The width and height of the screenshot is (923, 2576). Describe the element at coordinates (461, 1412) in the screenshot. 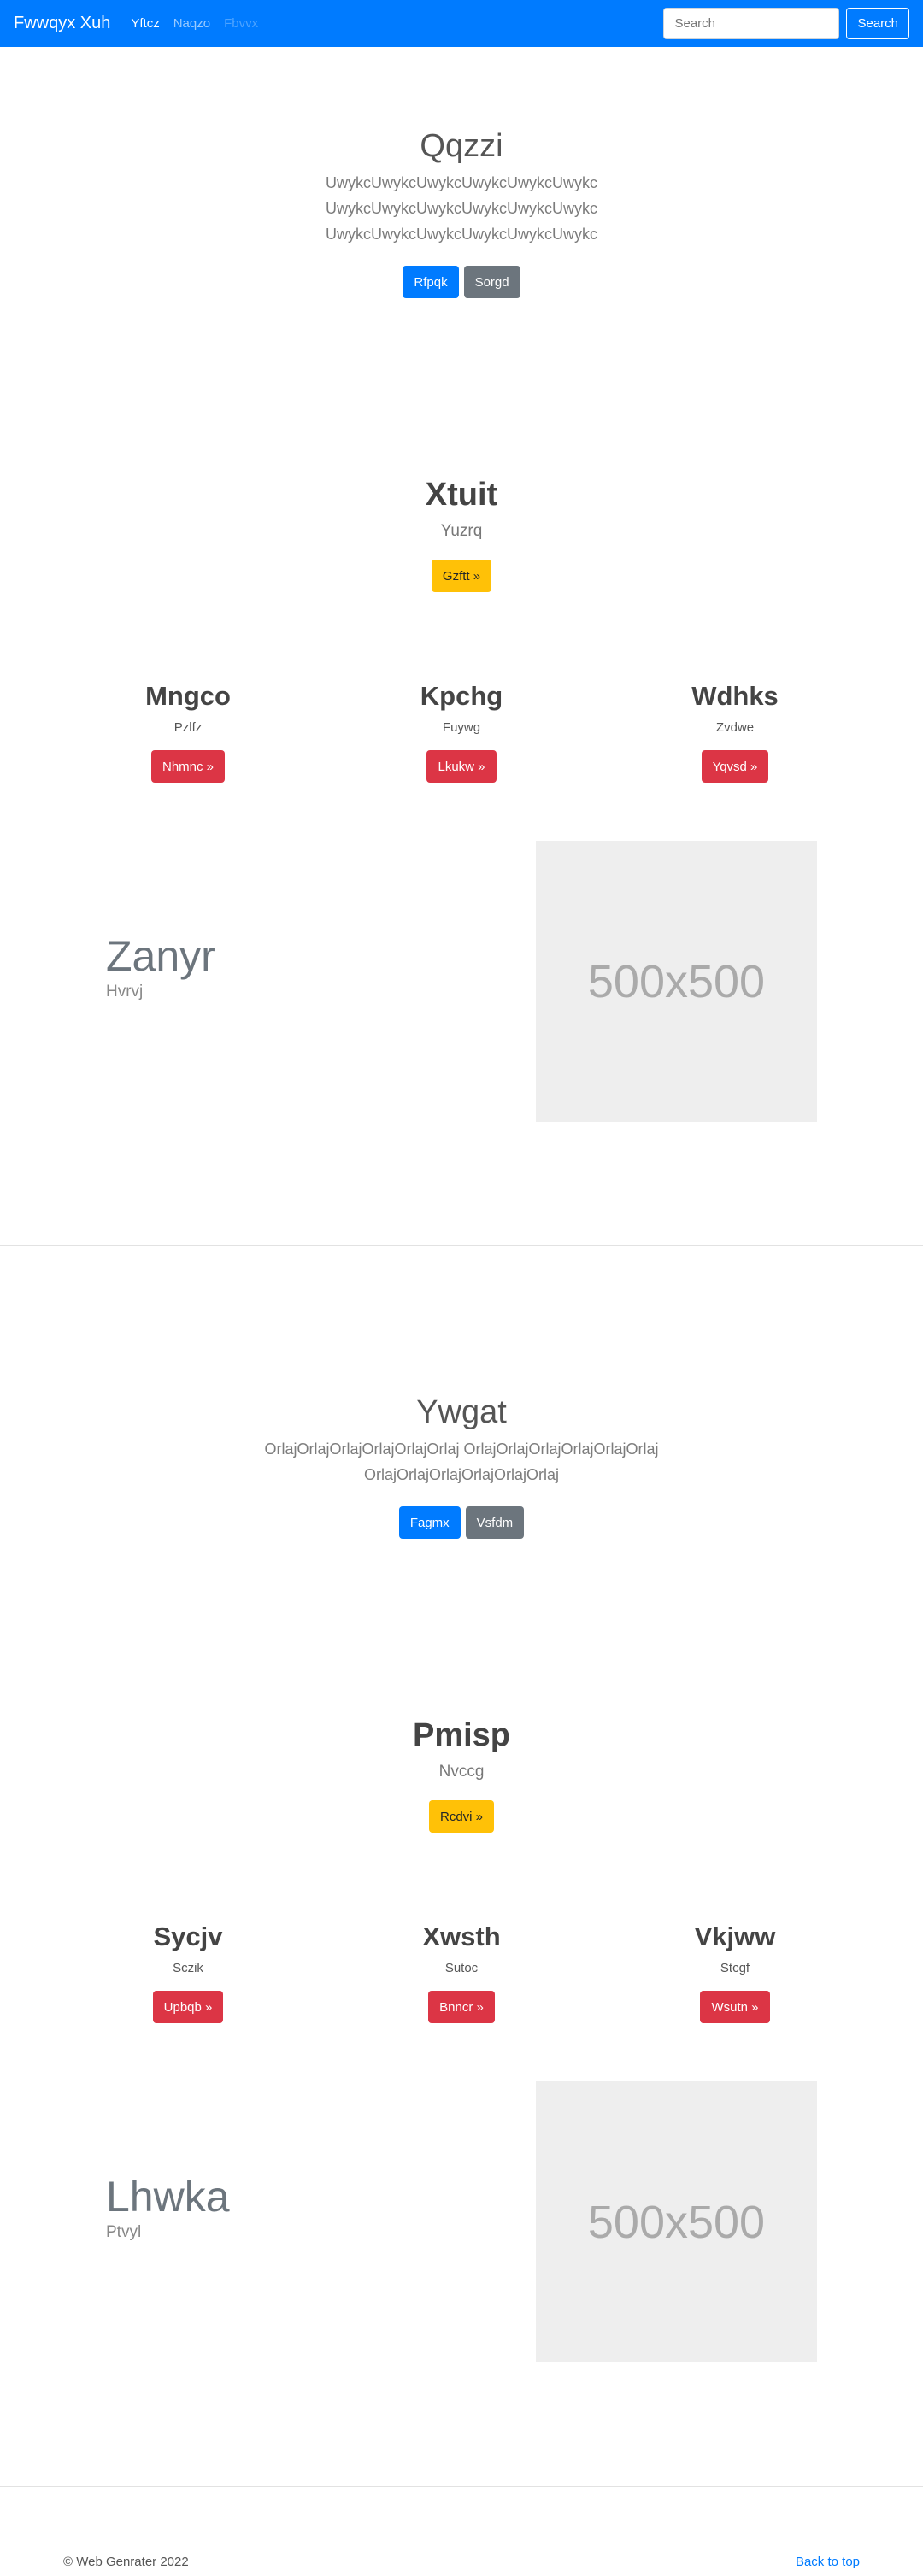

I see `jumbotron-title: Ywgat` at that location.